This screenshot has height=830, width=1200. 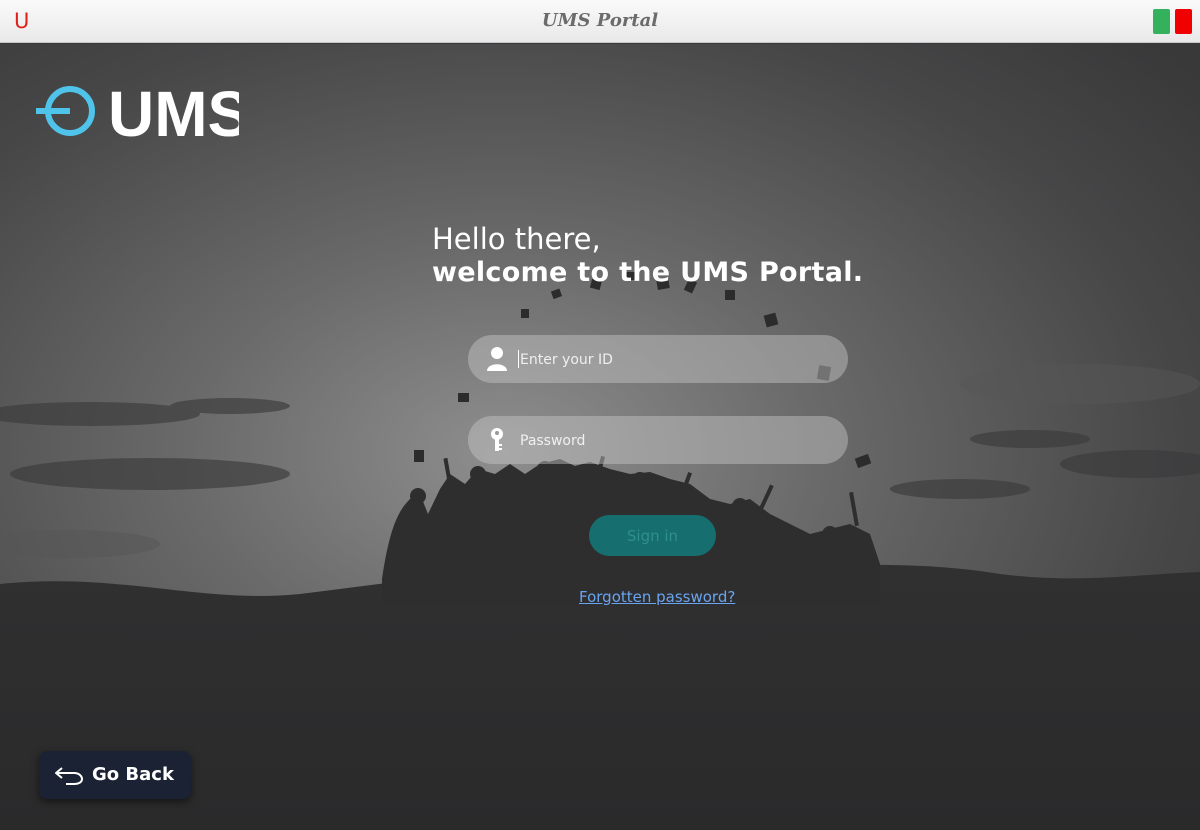 What do you see at coordinates (69, 776) in the screenshot?
I see `return-arrow-icon` at bounding box center [69, 776].